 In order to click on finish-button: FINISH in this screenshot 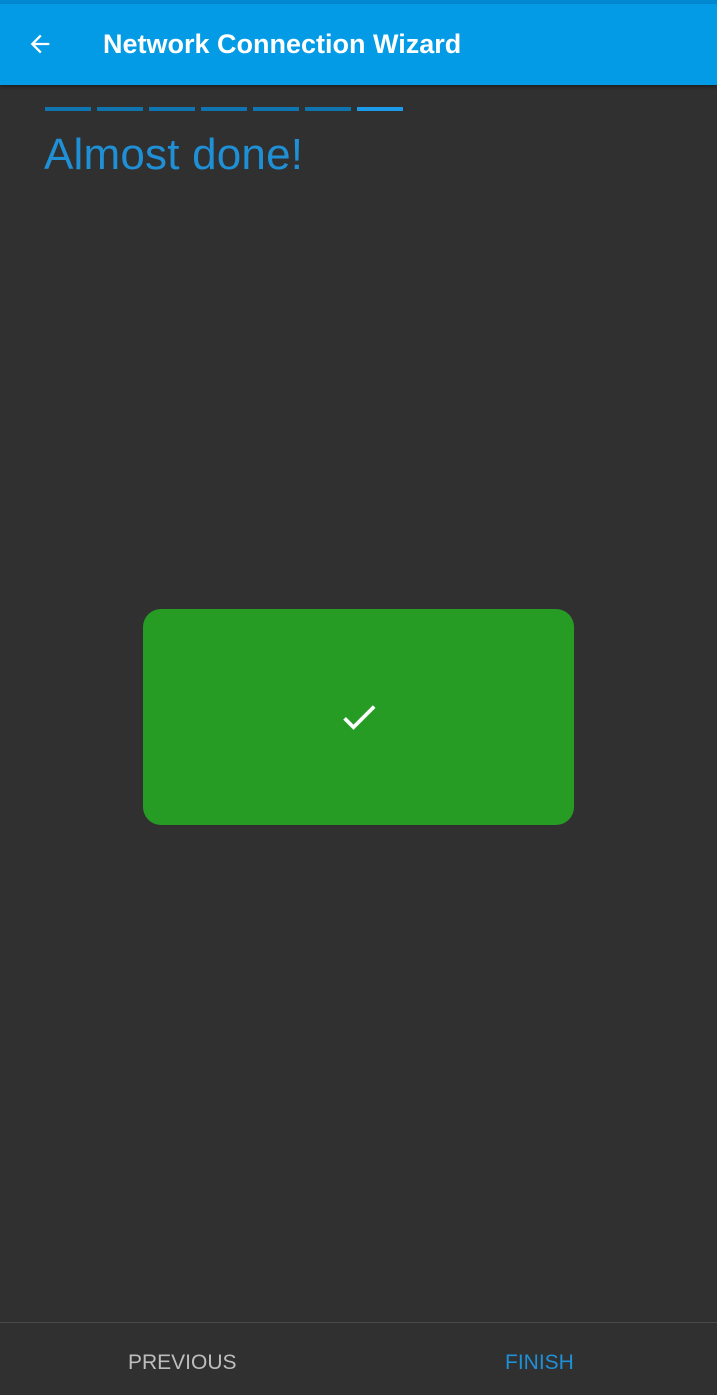, I will do `click(539, 1359)`.